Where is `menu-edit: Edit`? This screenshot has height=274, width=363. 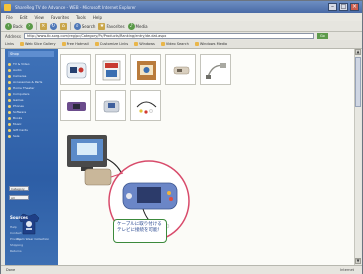
menu-edit: Edit is located at coordinates (24, 17).